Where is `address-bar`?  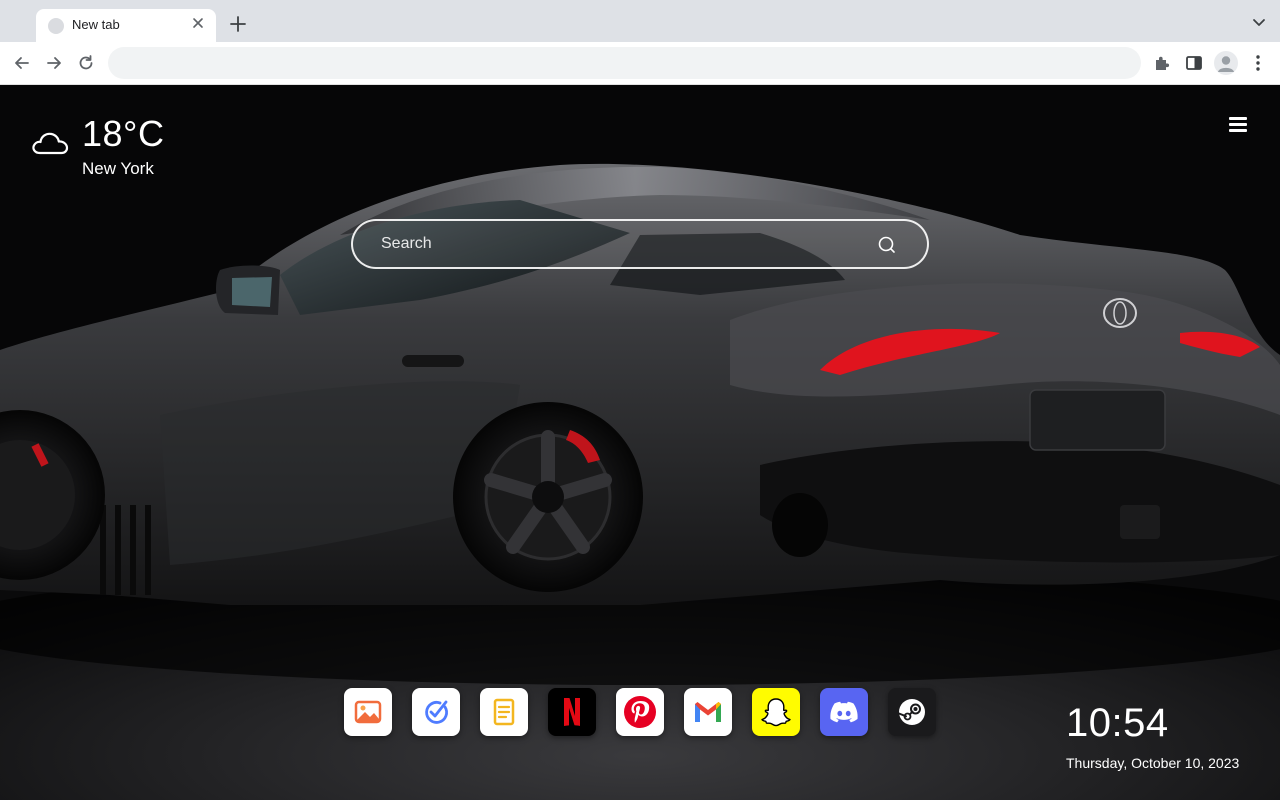
address-bar is located at coordinates (624, 63).